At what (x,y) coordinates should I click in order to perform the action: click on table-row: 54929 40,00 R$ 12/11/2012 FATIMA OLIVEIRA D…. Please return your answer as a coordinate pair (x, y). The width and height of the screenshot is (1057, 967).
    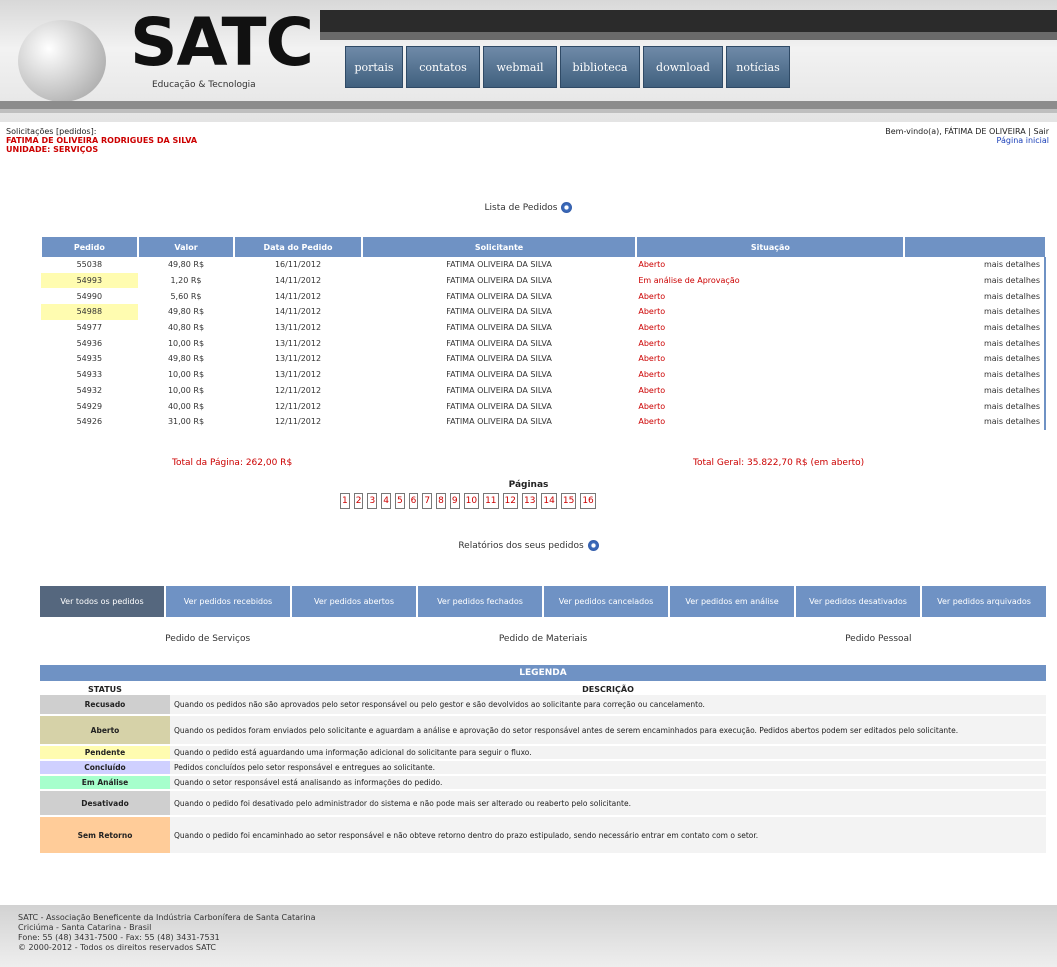
    Looking at the image, I should click on (543, 406).